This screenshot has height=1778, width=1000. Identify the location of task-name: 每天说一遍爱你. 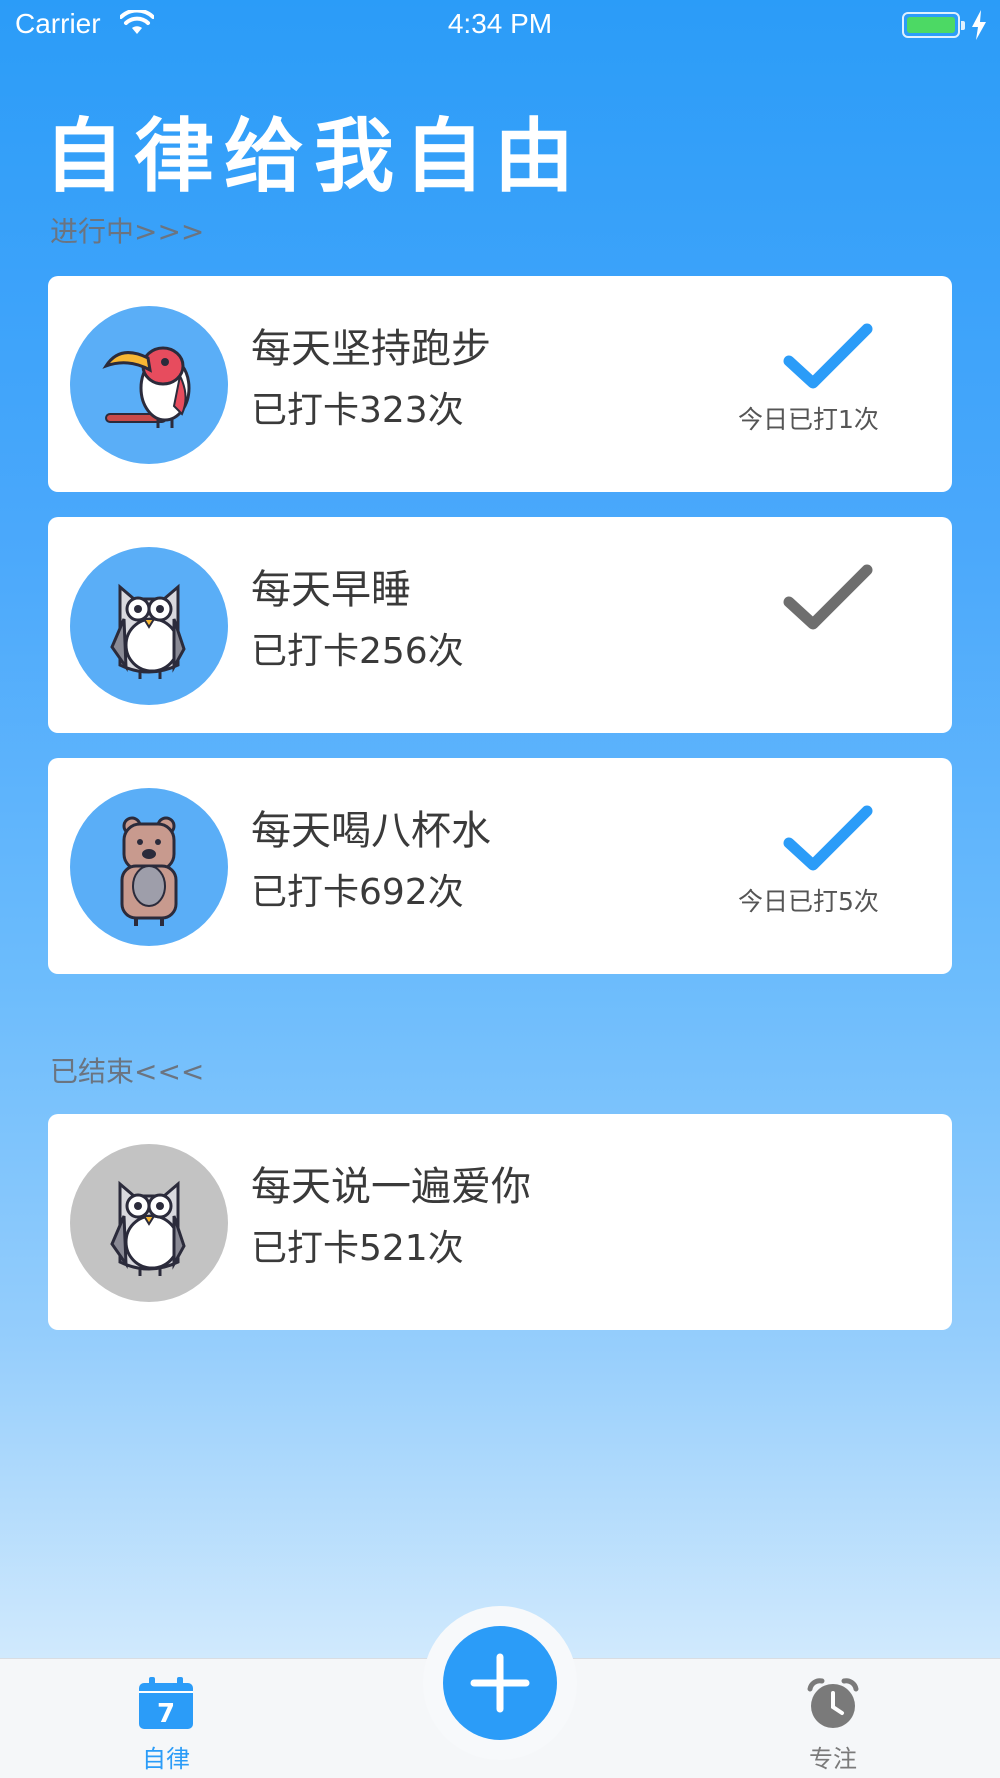
(391, 1187).